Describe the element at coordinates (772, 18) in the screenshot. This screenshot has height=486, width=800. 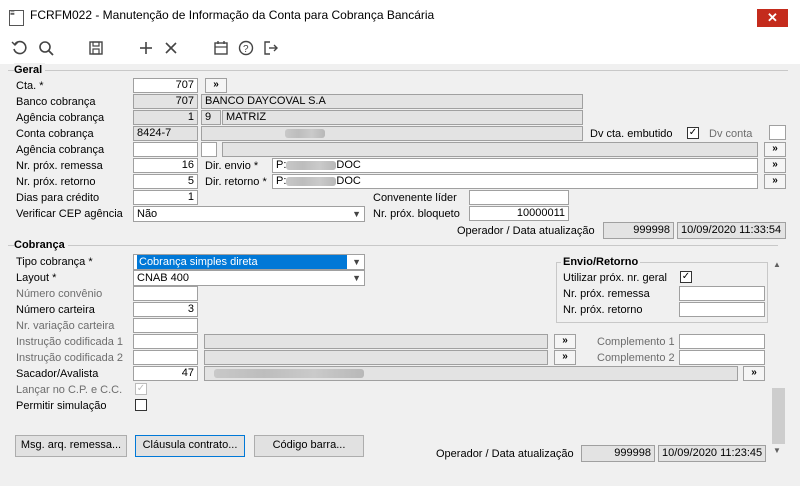
I see `close-button: ✕` at that location.